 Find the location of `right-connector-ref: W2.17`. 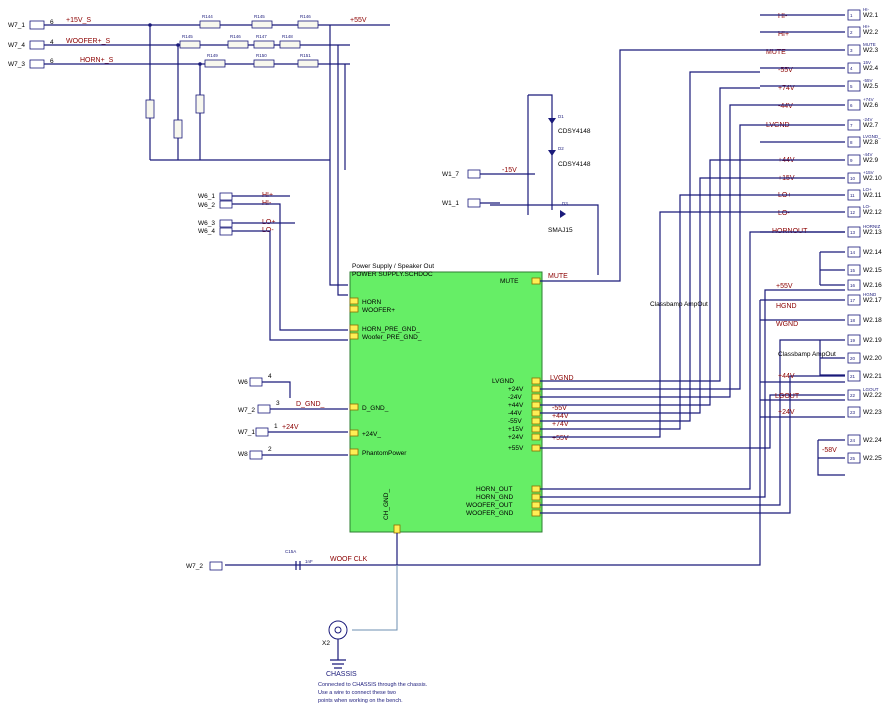

right-connector-ref: W2.17 is located at coordinates (872, 300).